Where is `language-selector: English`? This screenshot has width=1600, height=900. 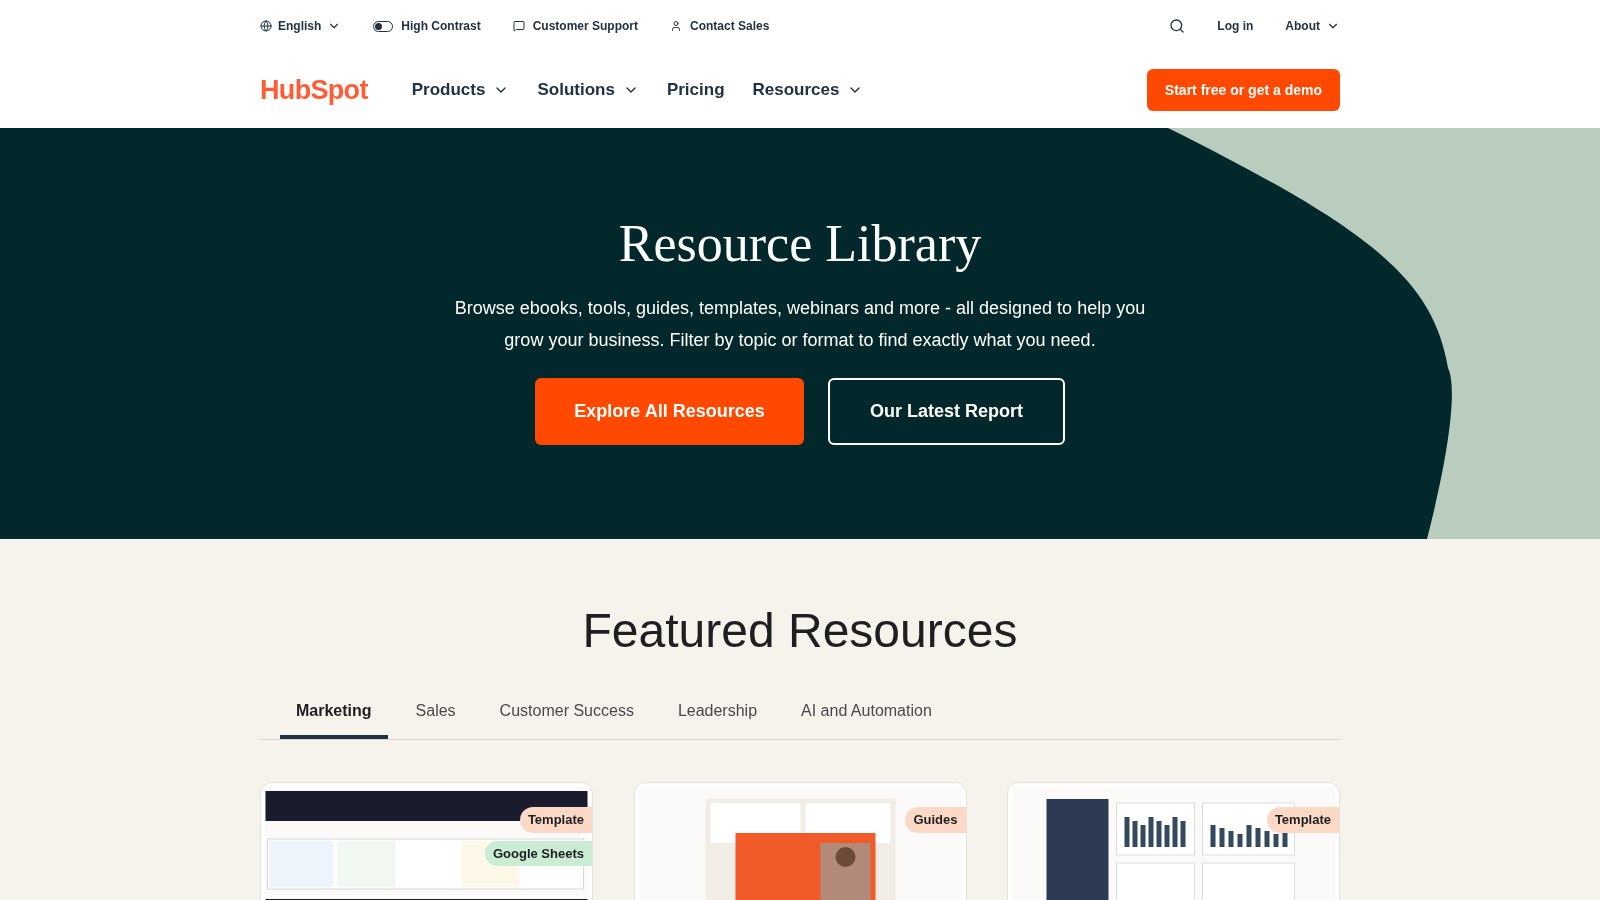
language-selector: English is located at coordinates (301, 26).